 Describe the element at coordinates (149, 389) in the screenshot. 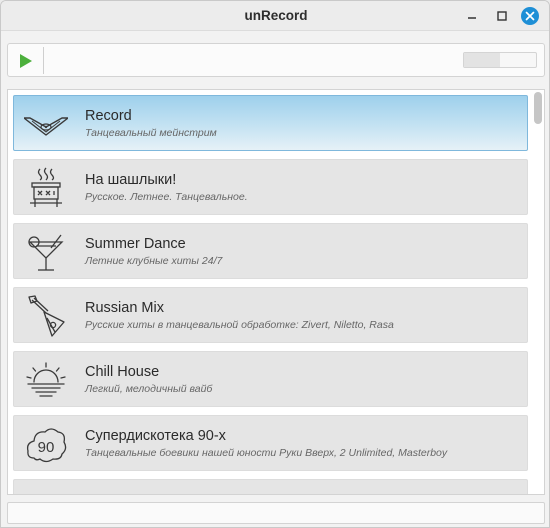

I see `station-description: Легкий, мелодичный вайб` at that location.